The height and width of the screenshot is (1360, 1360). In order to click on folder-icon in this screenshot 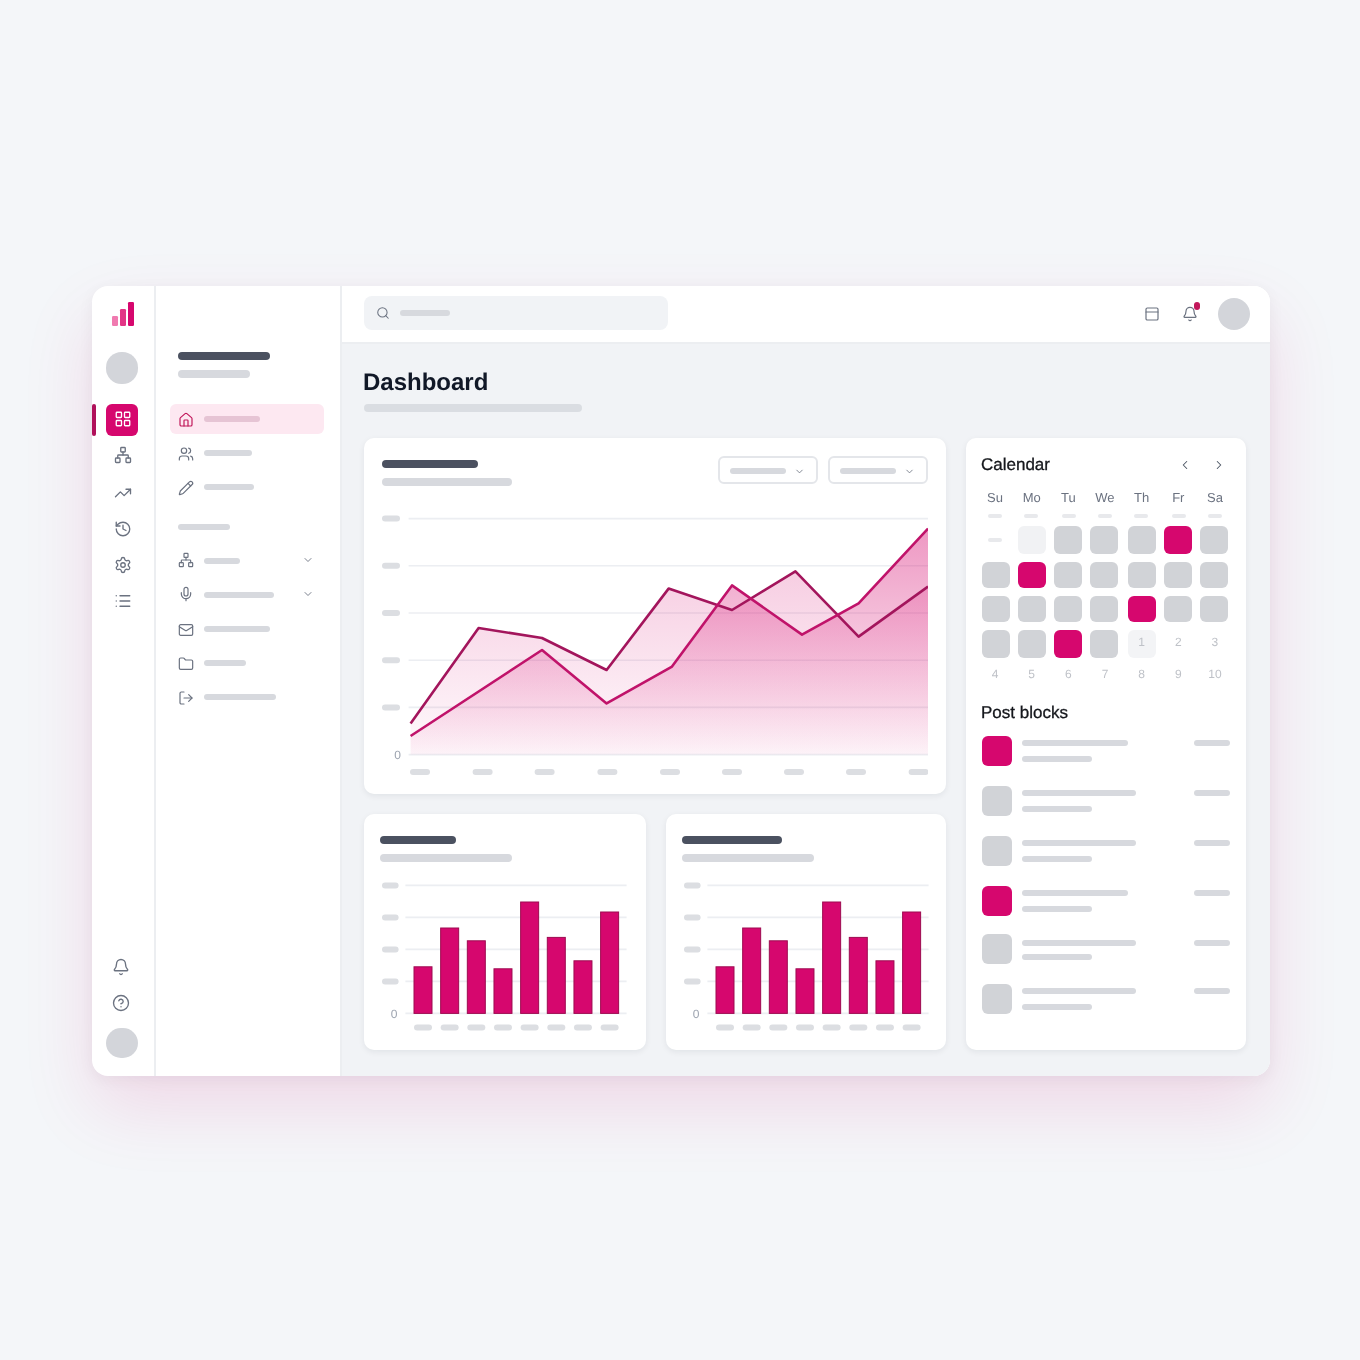, I will do `click(186, 663)`.